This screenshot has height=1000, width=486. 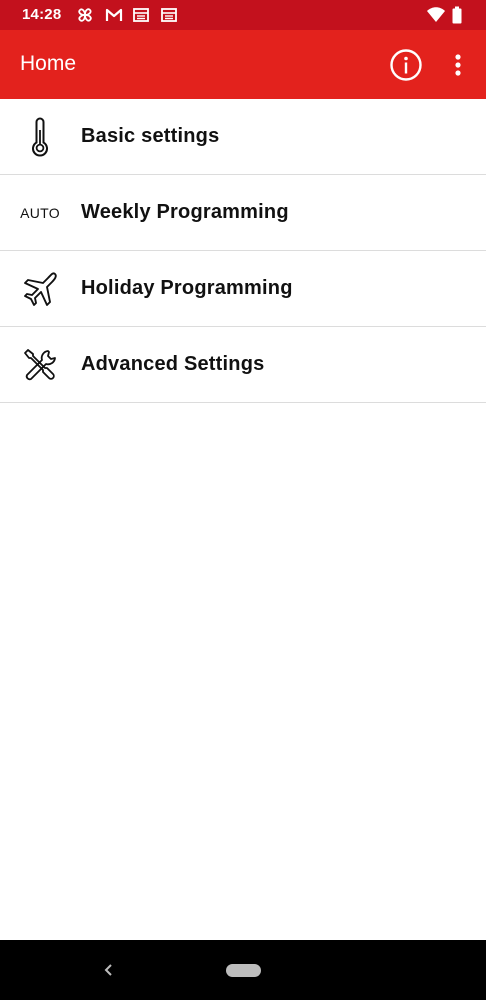 What do you see at coordinates (185, 212) in the screenshot?
I see `menu-item-label: Weekly Programming` at bounding box center [185, 212].